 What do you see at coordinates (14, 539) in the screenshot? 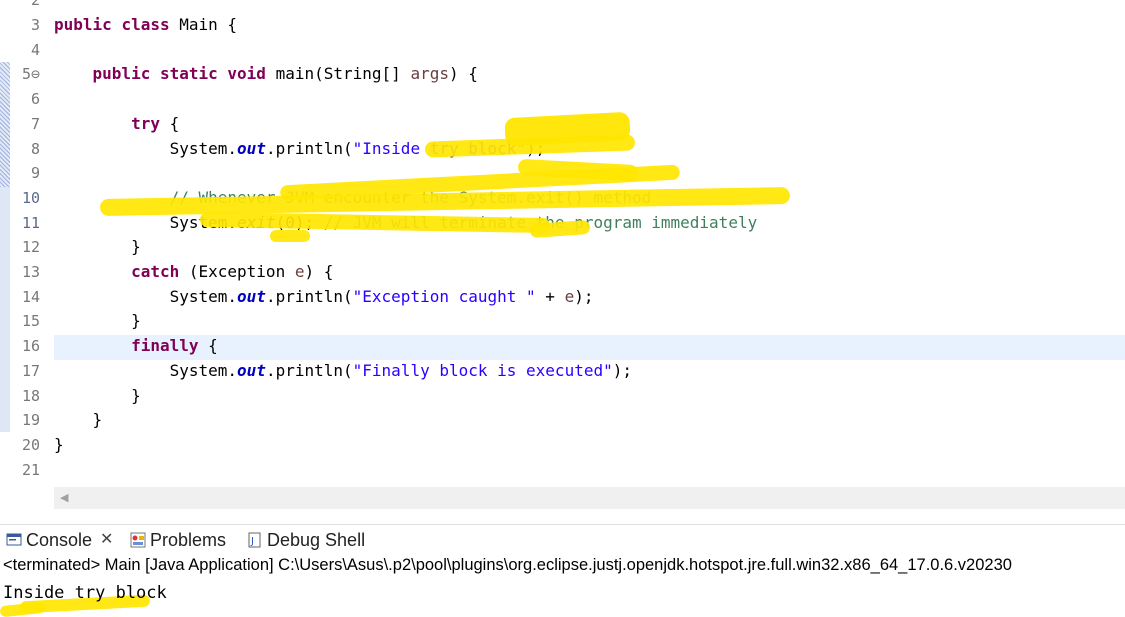
I see `console-icon` at bounding box center [14, 539].